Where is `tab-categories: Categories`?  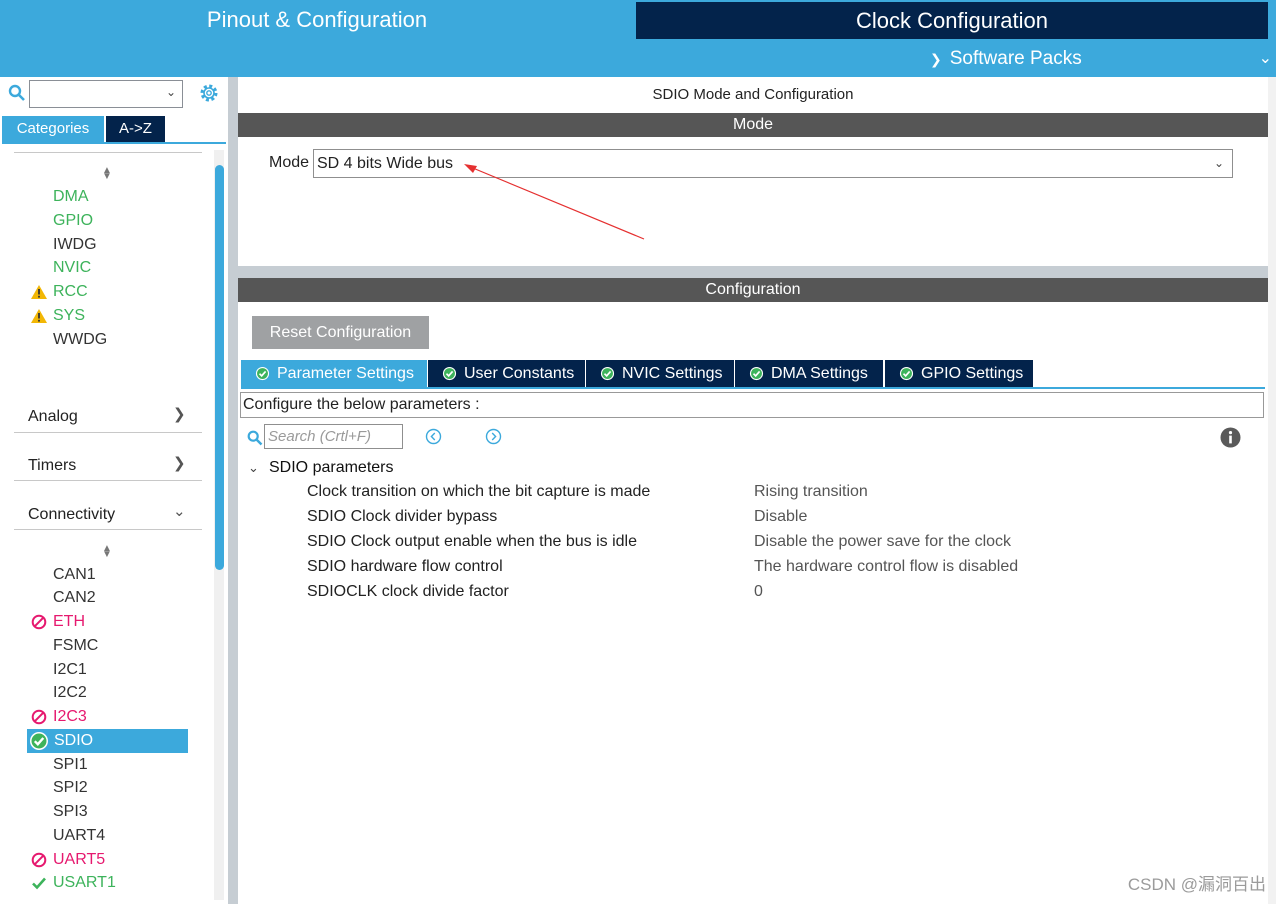
tab-categories: Categories is located at coordinates (53, 129).